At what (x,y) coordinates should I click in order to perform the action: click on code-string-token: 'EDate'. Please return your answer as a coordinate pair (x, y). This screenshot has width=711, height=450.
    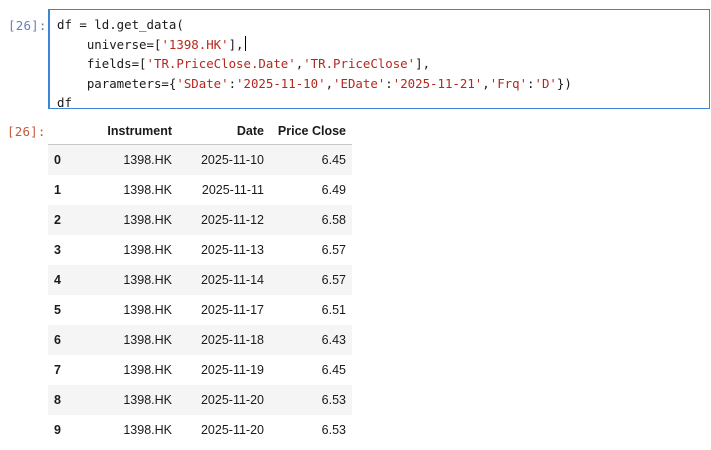
    Looking at the image, I should click on (359, 83).